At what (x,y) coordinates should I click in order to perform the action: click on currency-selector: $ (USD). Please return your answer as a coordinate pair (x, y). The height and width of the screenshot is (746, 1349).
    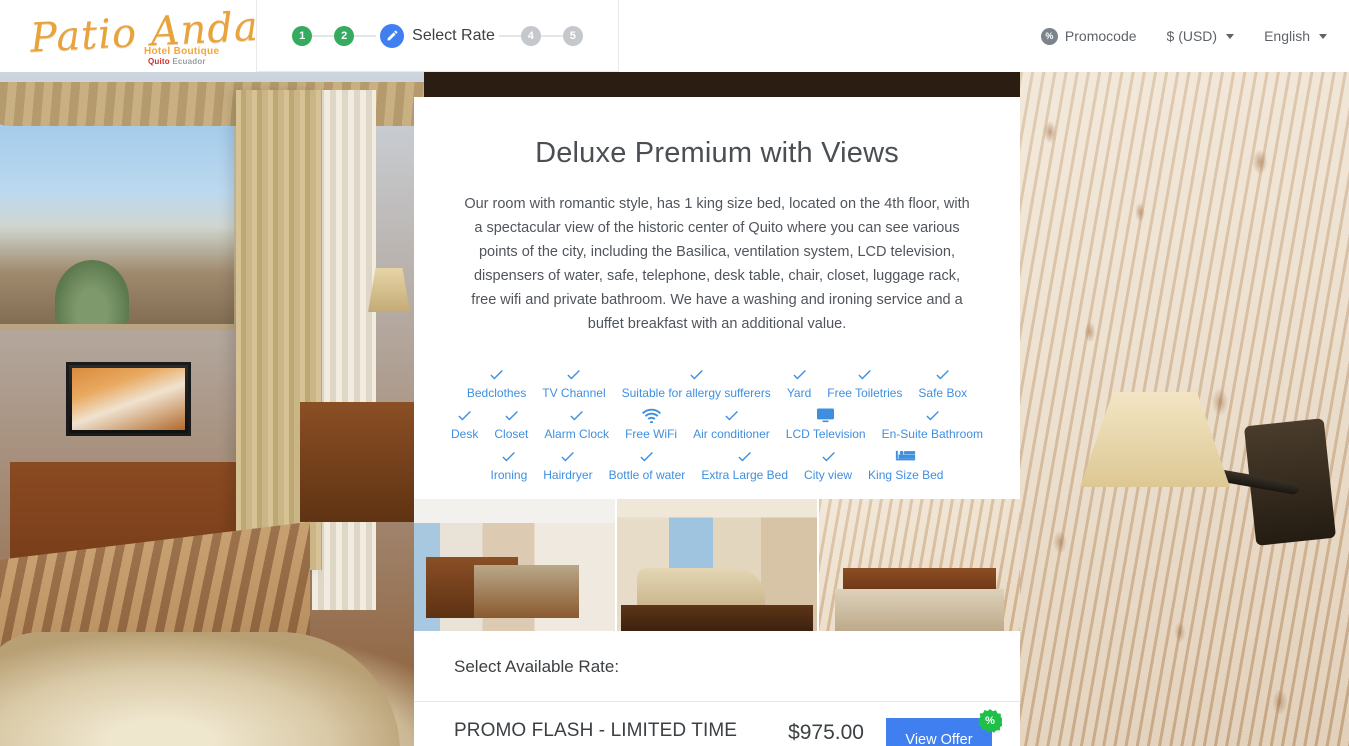
    Looking at the image, I should click on (1201, 36).